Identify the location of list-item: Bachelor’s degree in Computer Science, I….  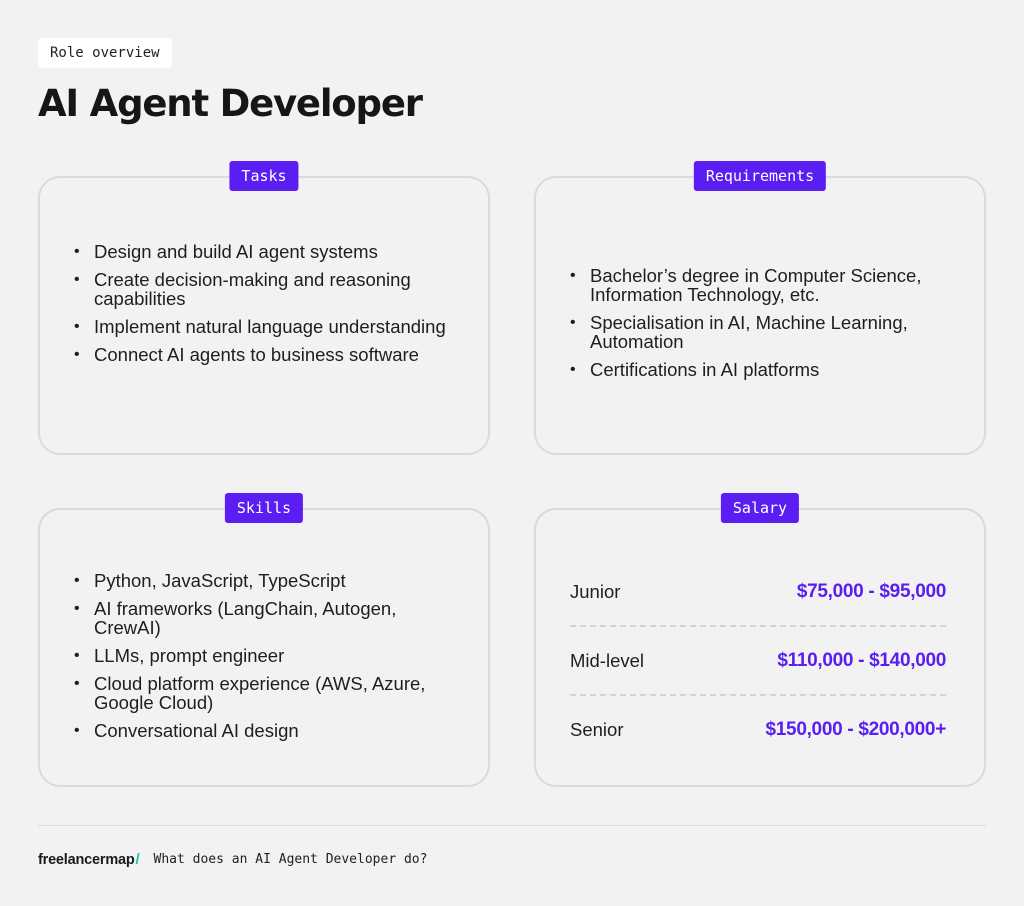
(757, 285).